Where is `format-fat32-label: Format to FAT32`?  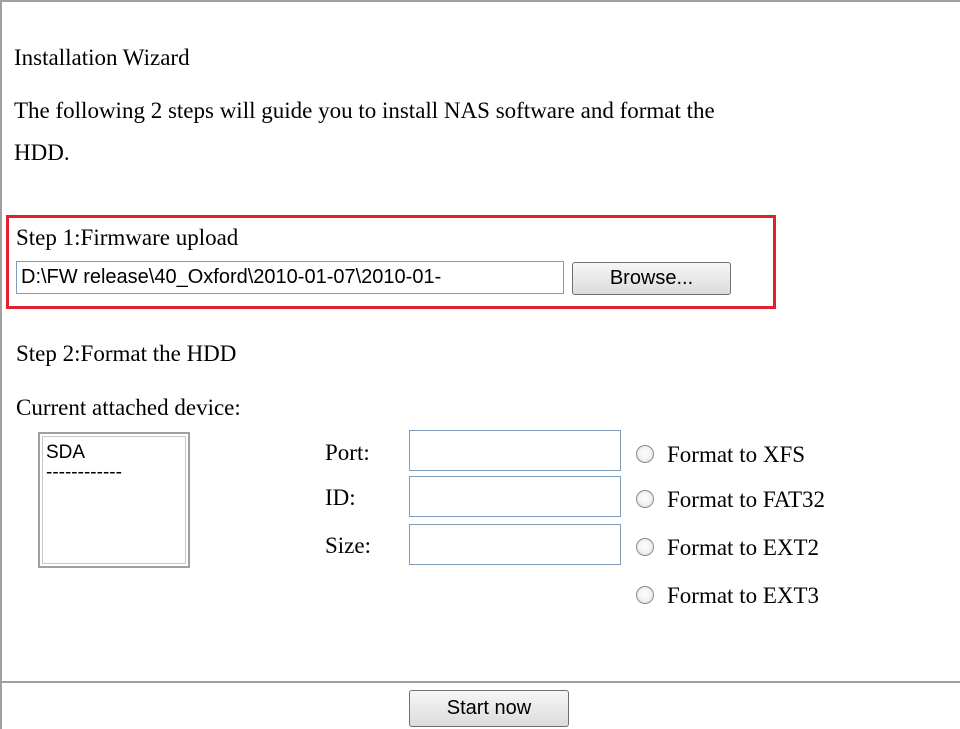 format-fat32-label: Format to FAT32 is located at coordinates (746, 499).